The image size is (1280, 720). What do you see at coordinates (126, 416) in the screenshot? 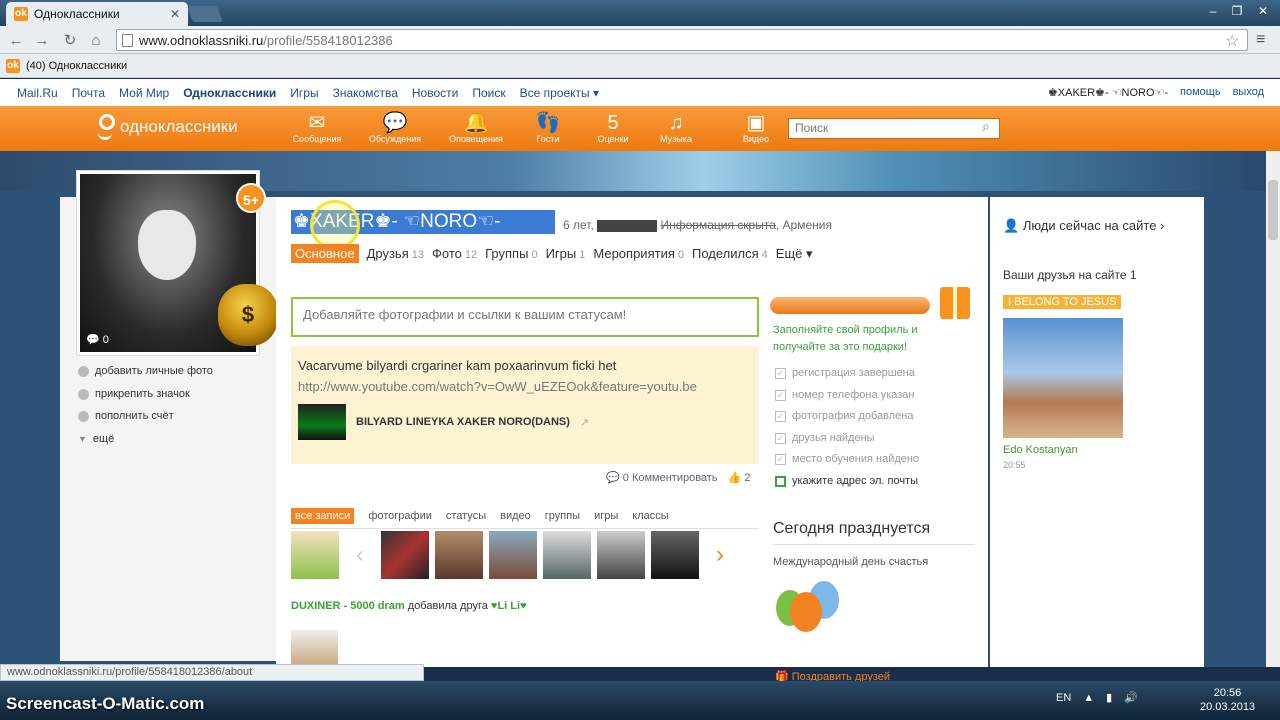
I see `topup-link: пополнить счёт` at bounding box center [126, 416].